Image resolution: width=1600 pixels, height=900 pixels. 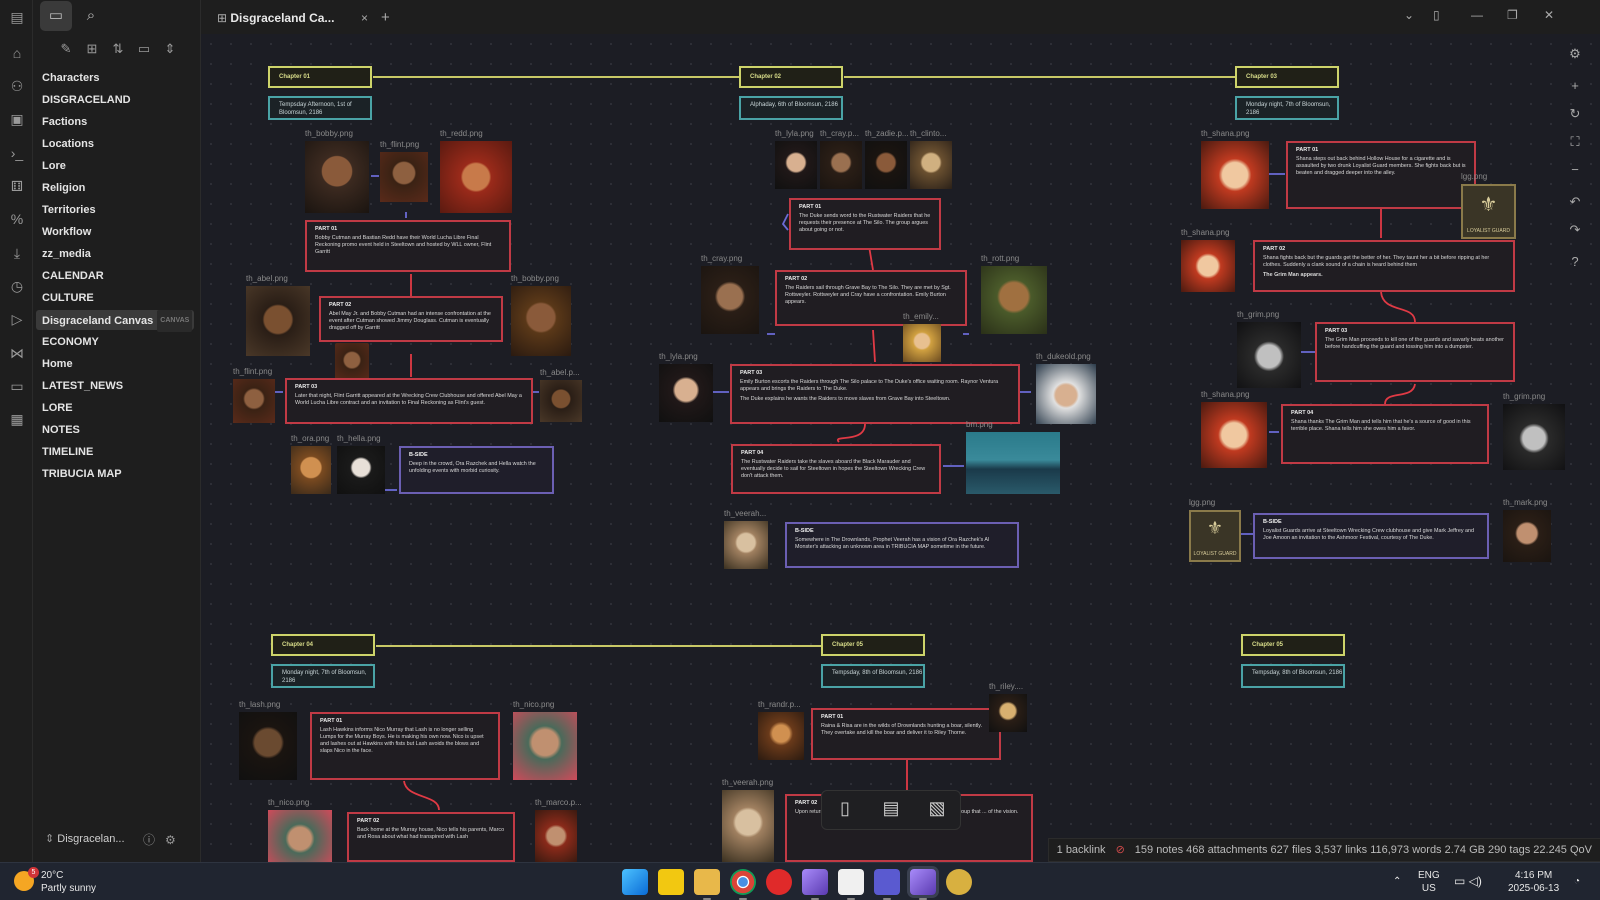 I want to click on tree-item: Locations, so click(x=115, y=144).